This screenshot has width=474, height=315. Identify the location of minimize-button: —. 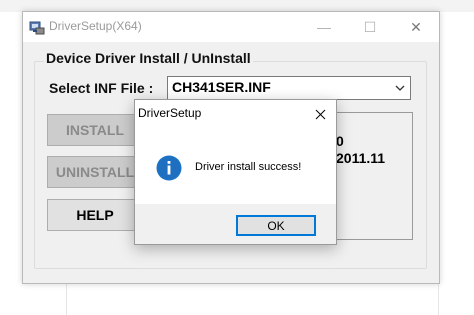
(324, 27).